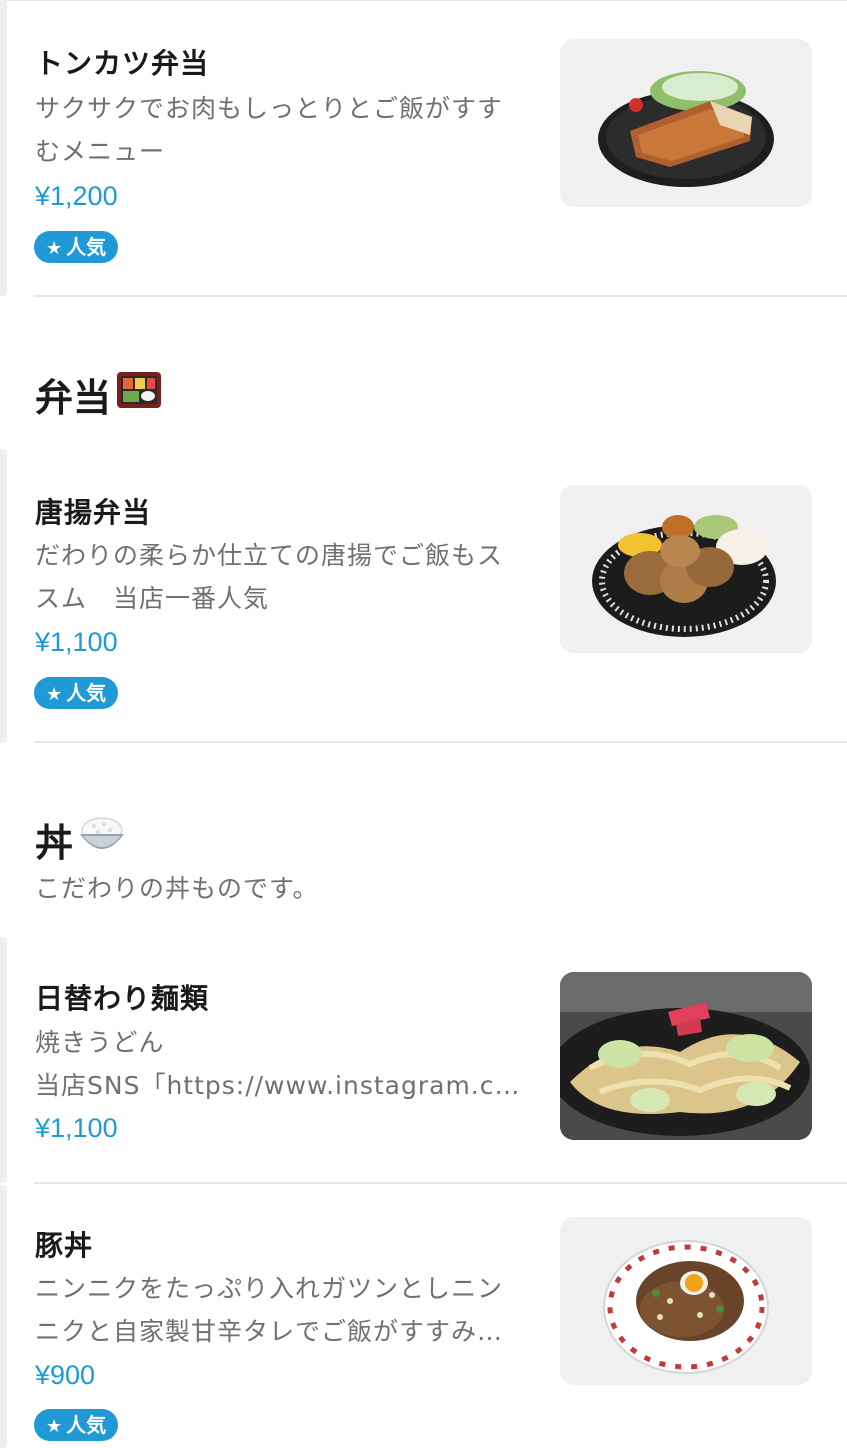  What do you see at coordinates (122, 998) in the screenshot?
I see `item-name: 日替わり麺類` at bounding box center [122, 998].